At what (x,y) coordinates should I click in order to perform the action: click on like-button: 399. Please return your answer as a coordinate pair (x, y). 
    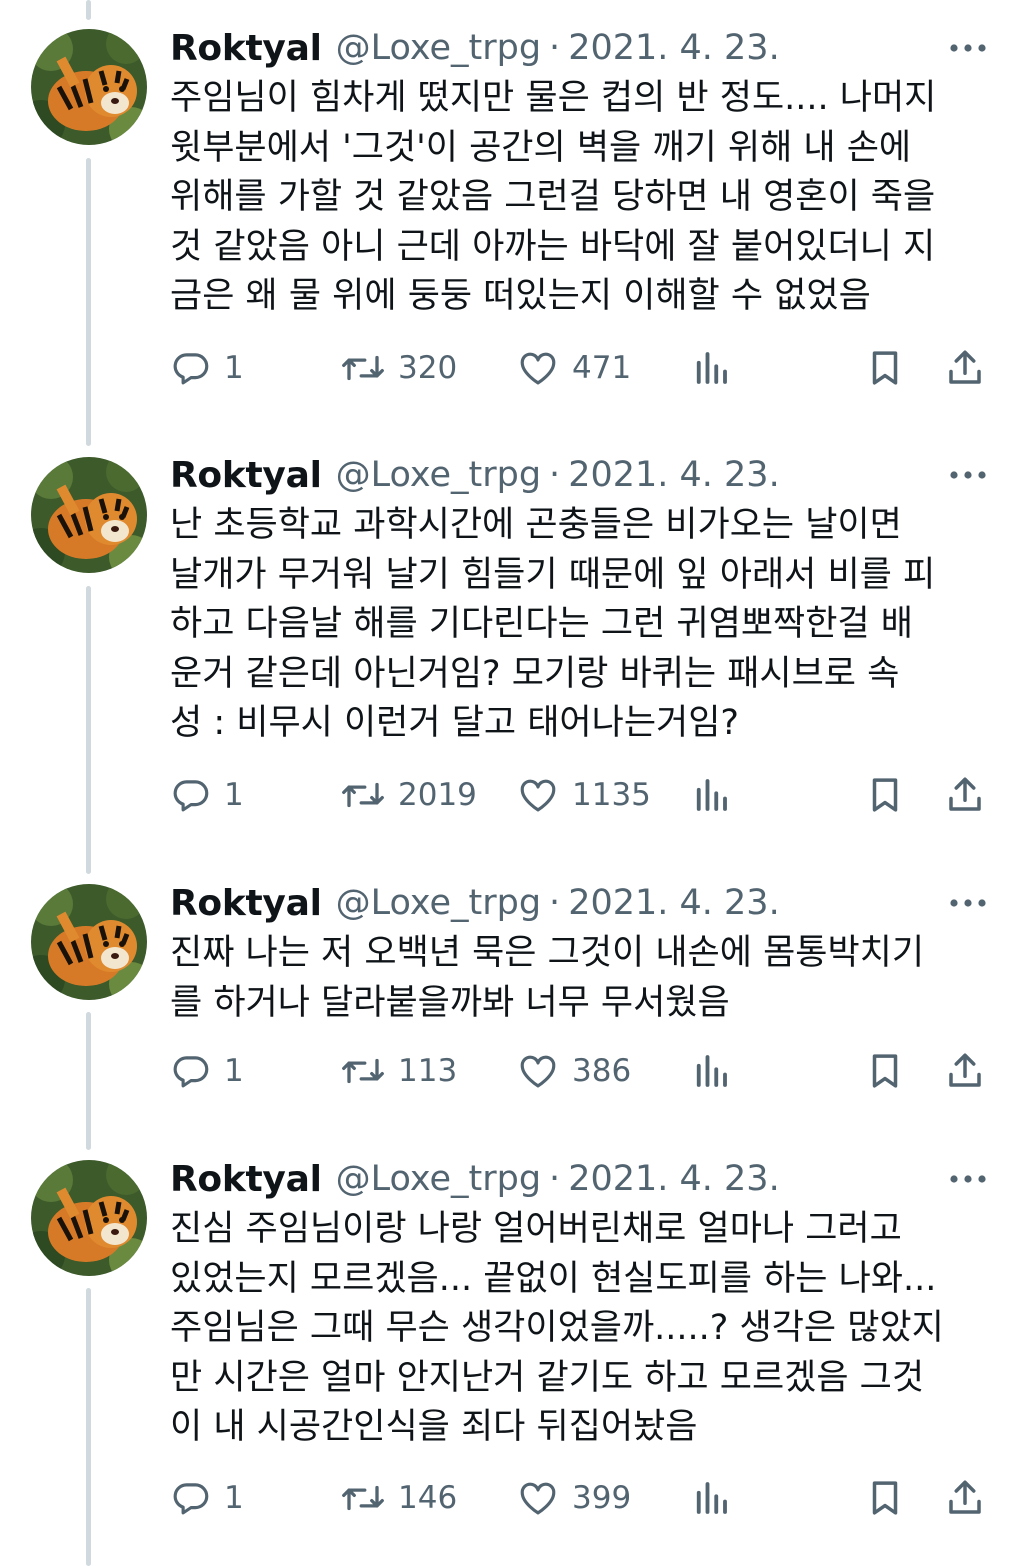
    Looking at the image, I should click on (573, 1498).